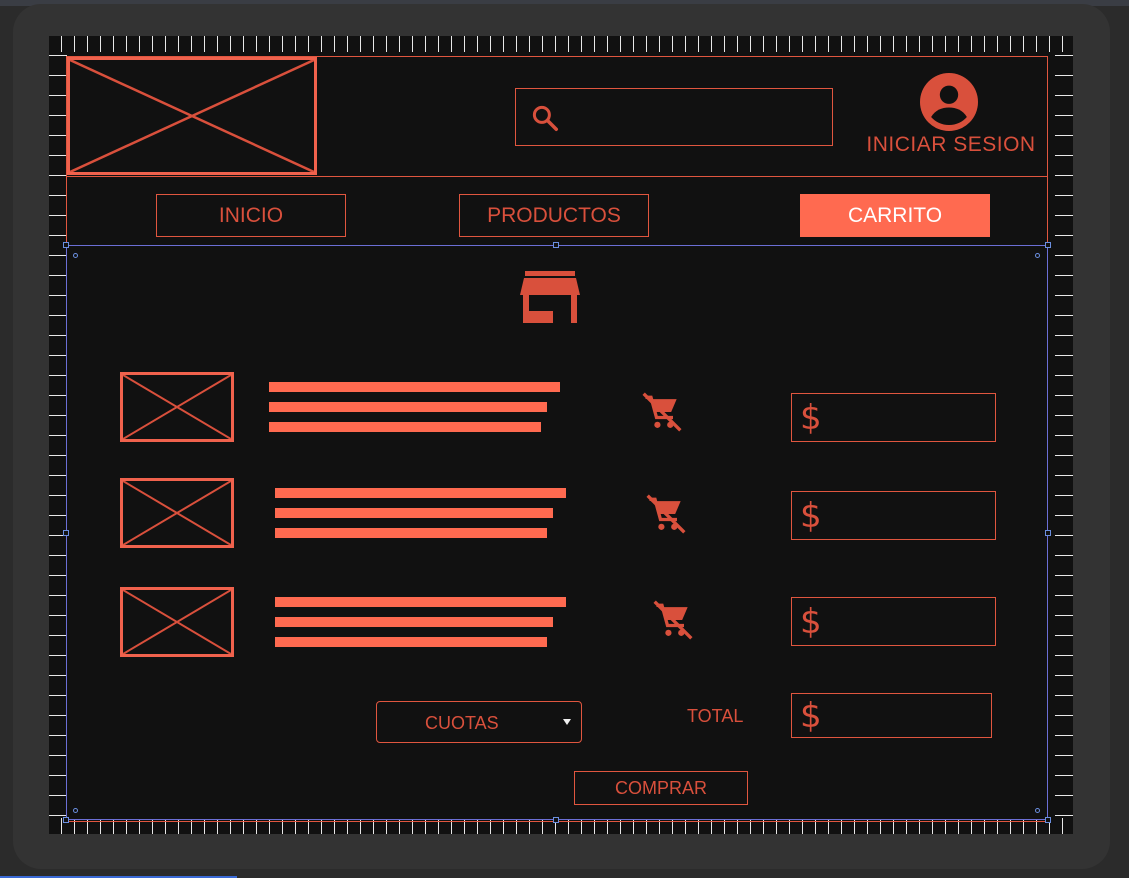  What do you see at coordinates (561, 826) in the screenshot?
I see `ruler-bottom` at bounding box center [561, 826].